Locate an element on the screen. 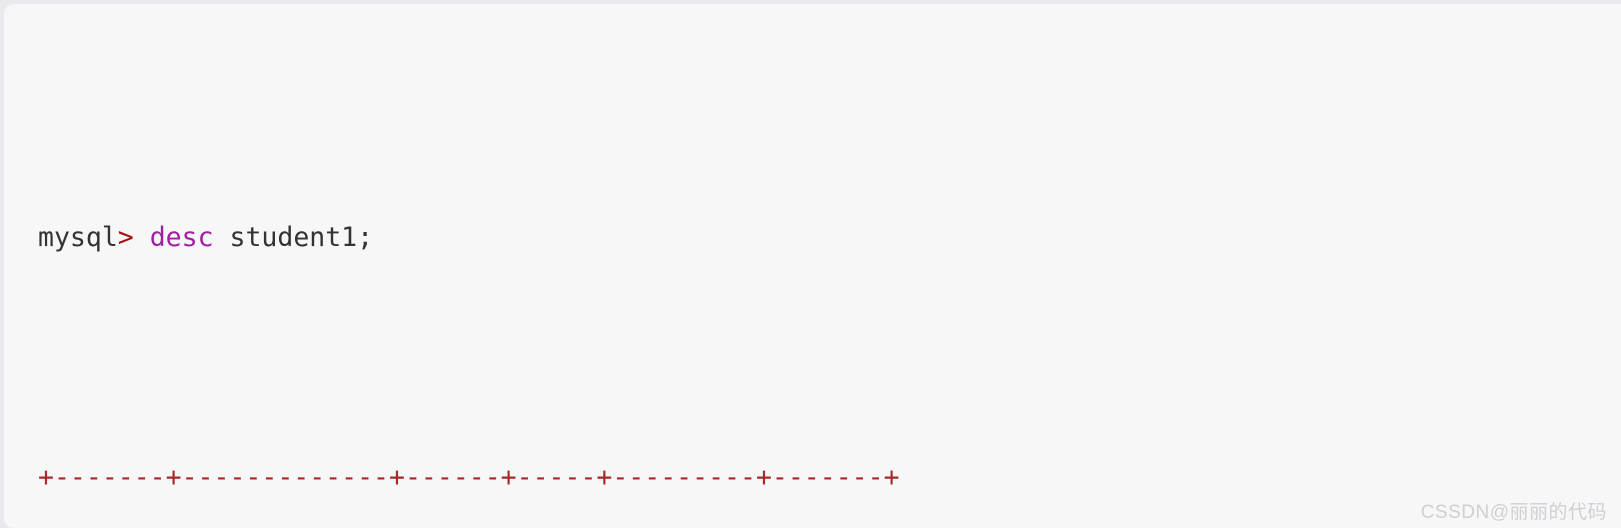  prompt-label: mysql is located at coordinates (78, 237).